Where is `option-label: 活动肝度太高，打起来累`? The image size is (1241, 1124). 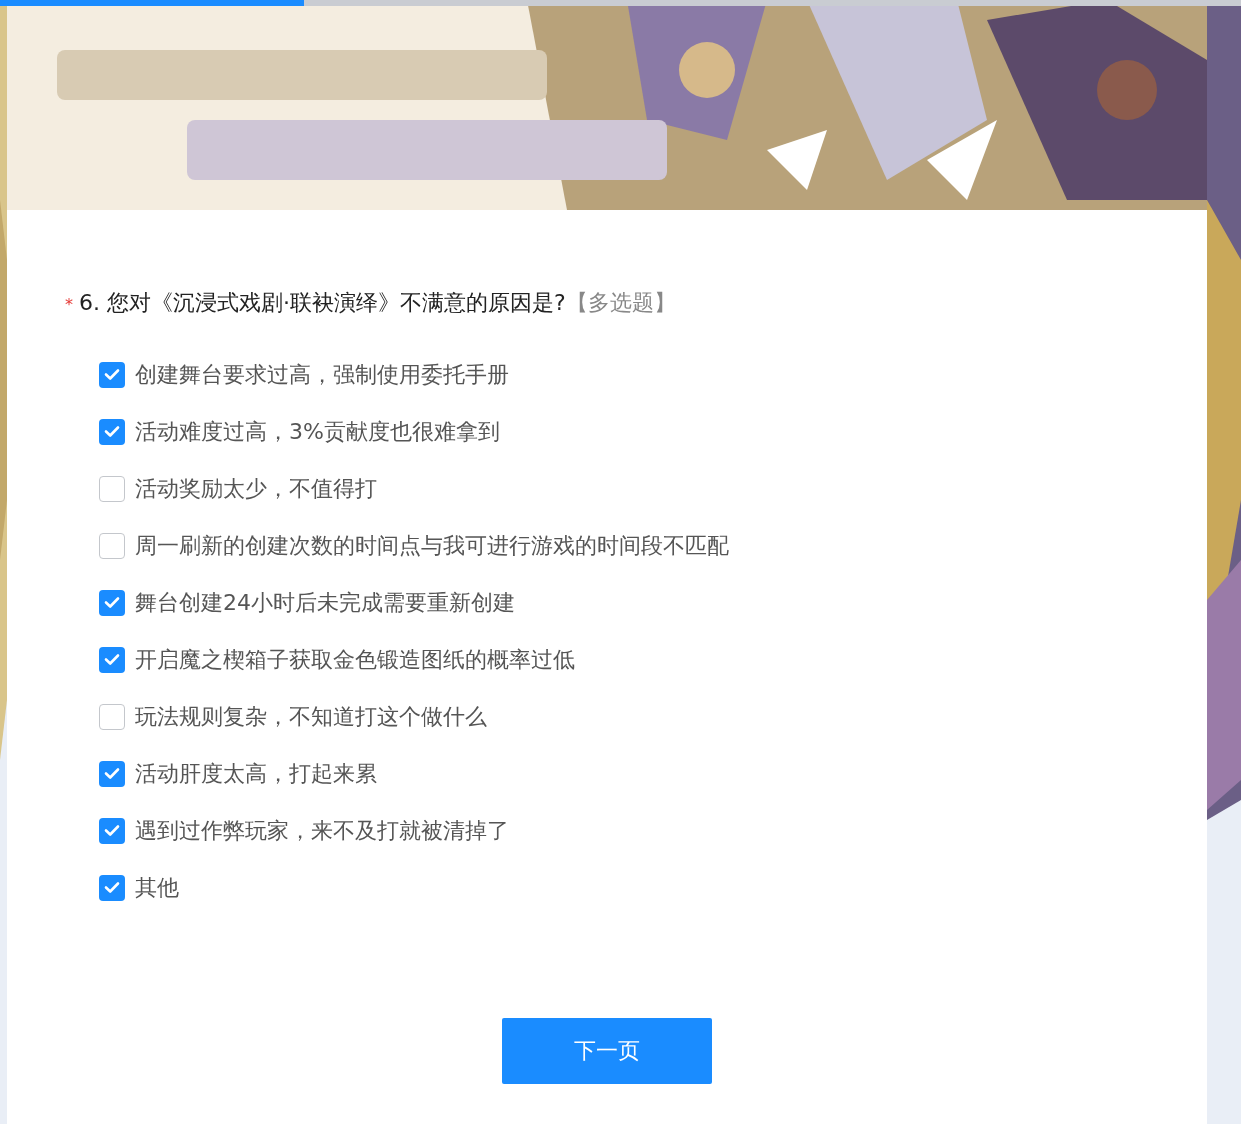
option-label: 活动肝度太高，打起来累 is located at coordinates (256, 773).